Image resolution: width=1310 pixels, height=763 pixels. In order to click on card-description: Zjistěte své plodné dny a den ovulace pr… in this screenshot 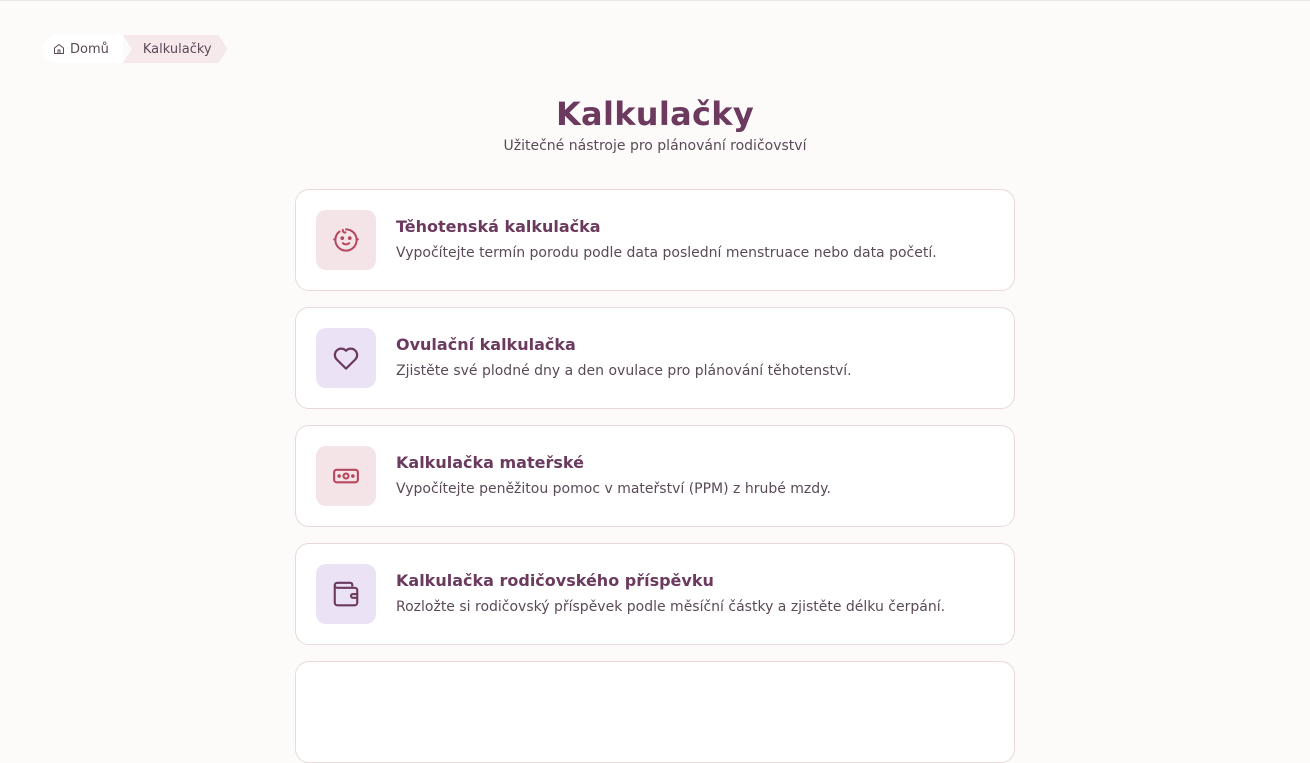, I will do `click(624, 371)`.